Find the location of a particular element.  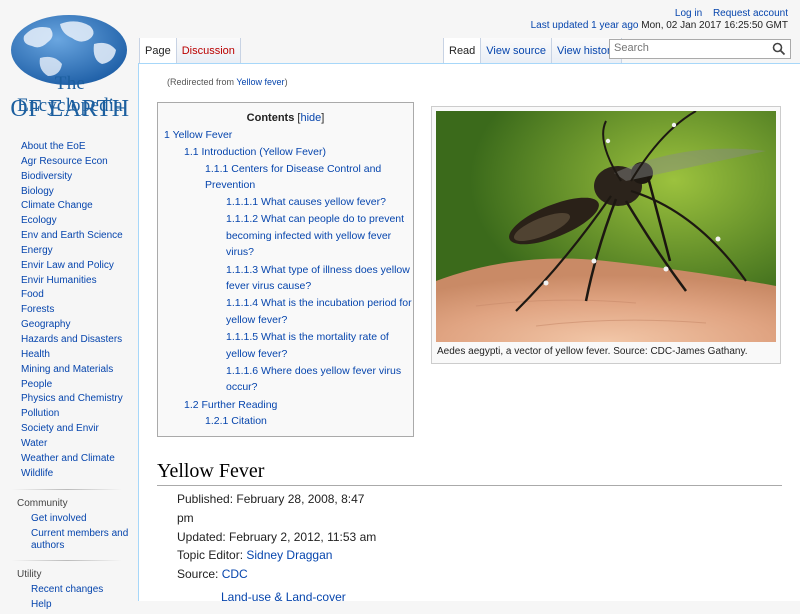

sidebar-item-health: Health is located at coordinates (69, 355).